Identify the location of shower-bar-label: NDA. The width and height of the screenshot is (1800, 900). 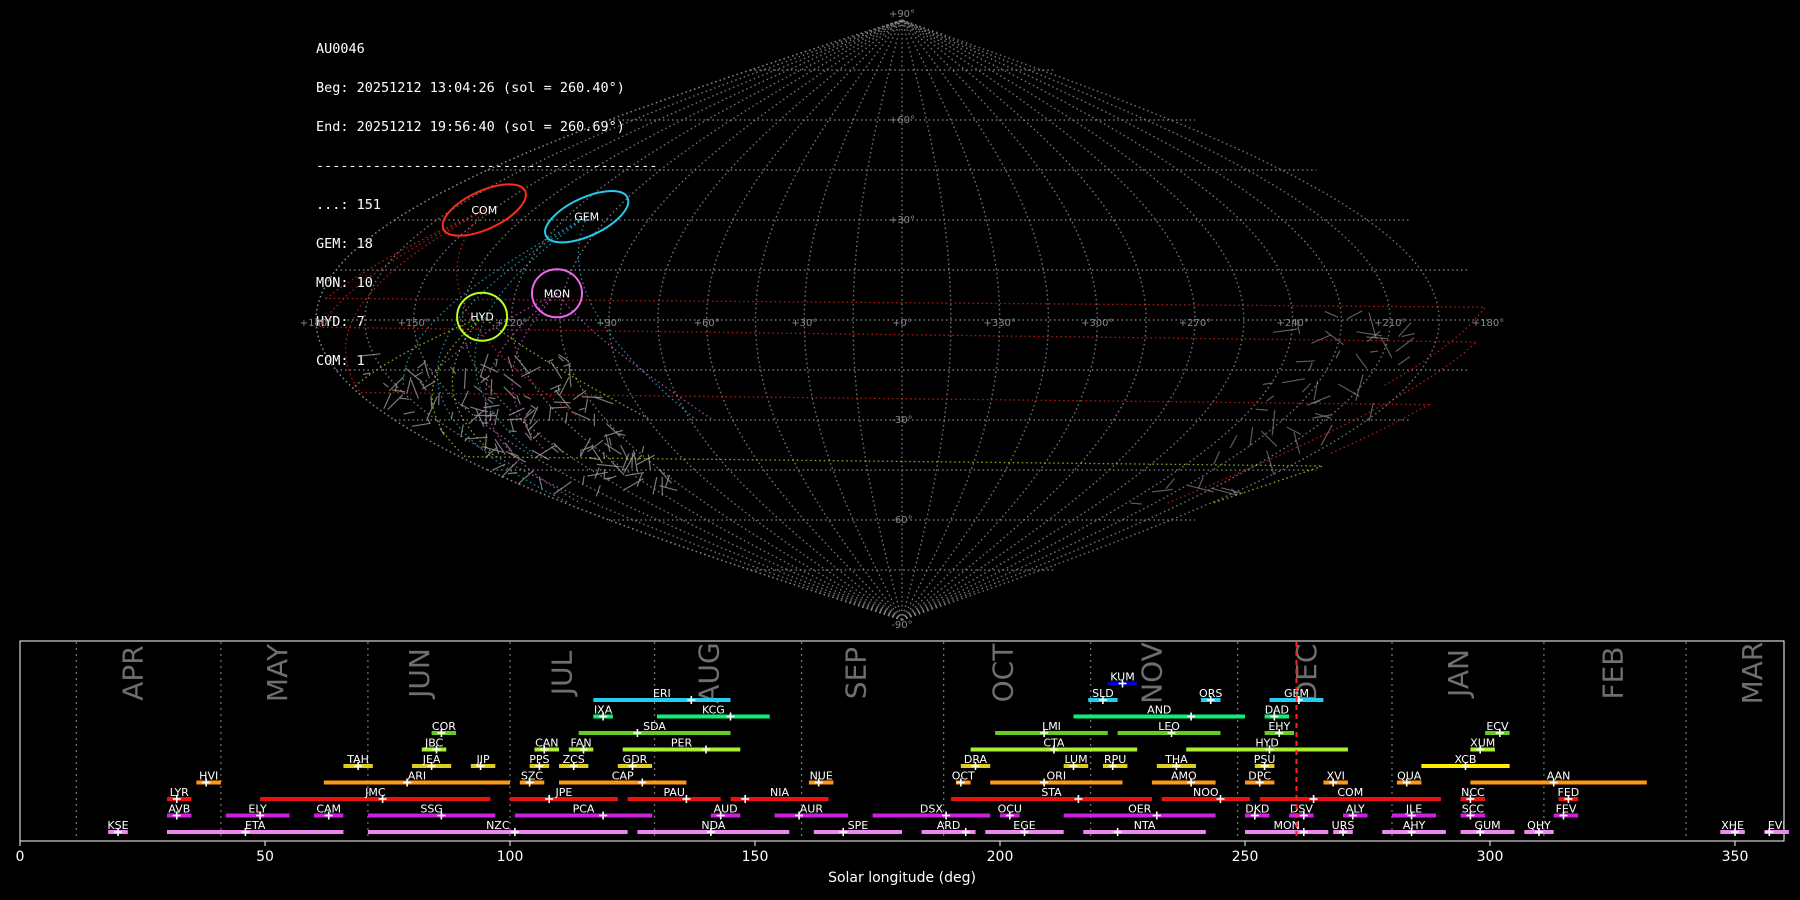
(713, 825).